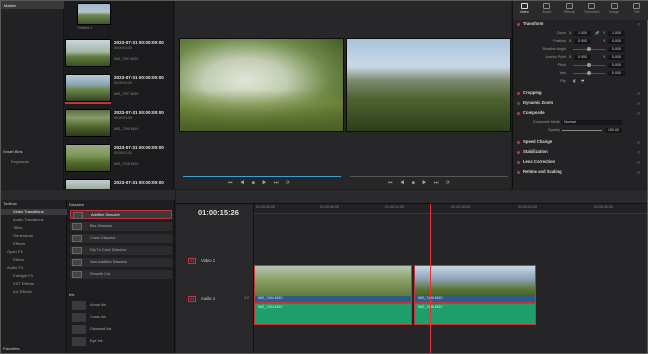 The image size is (648, 354). I want to click on transition-cross-dissolve: Cross Dissolve, so click(121, 238).